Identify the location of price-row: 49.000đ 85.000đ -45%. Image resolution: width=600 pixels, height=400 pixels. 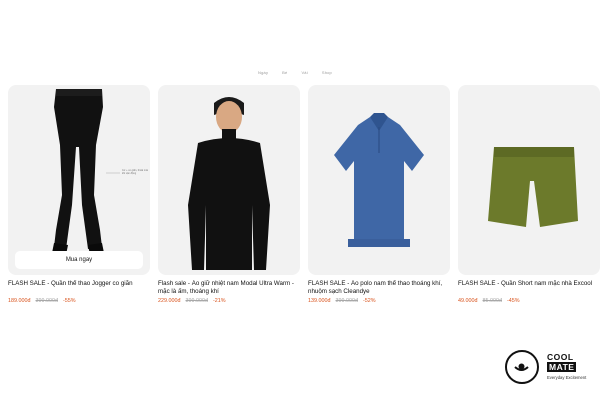
(529, 301).